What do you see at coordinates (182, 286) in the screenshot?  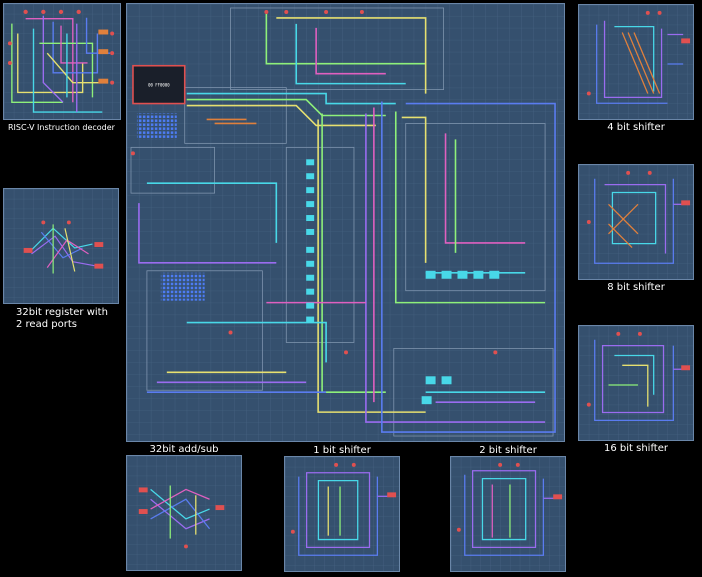 I see `memory-grid-bottom` at bounding box center [182, 286].